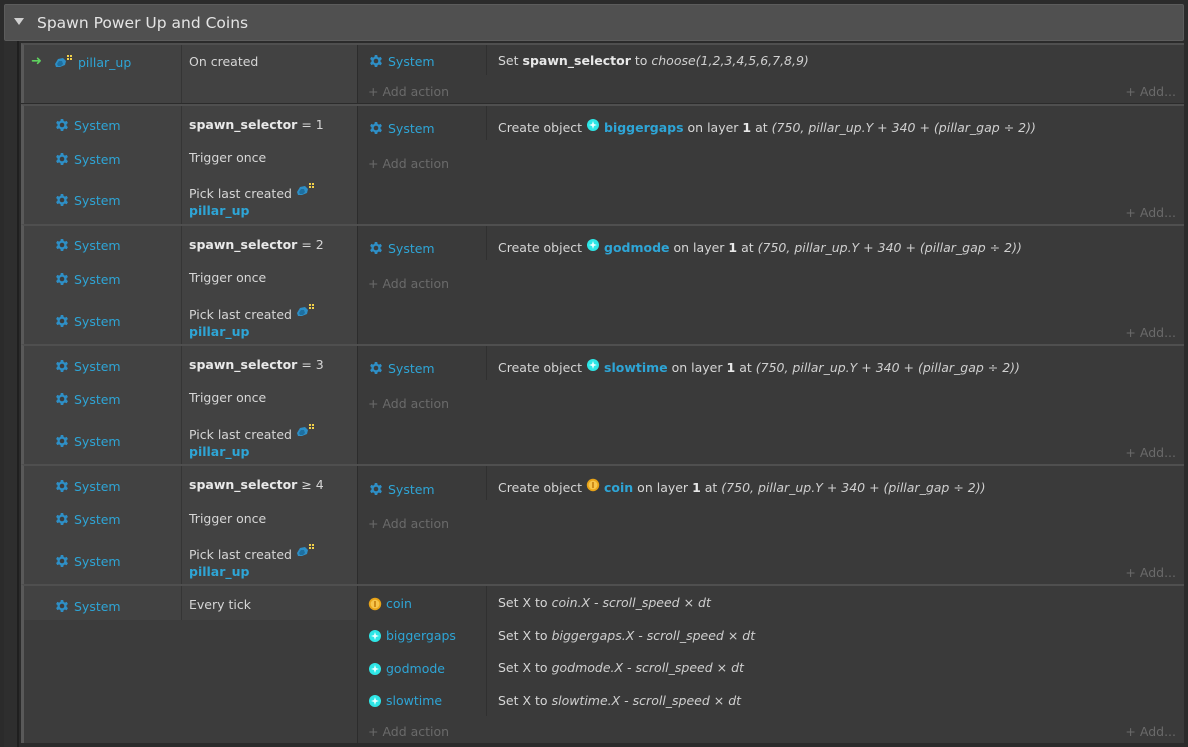 Image resolution: width=1188 pixels, height=747 pixels. I want to click on compare-op: = 3, so click(312, 364).